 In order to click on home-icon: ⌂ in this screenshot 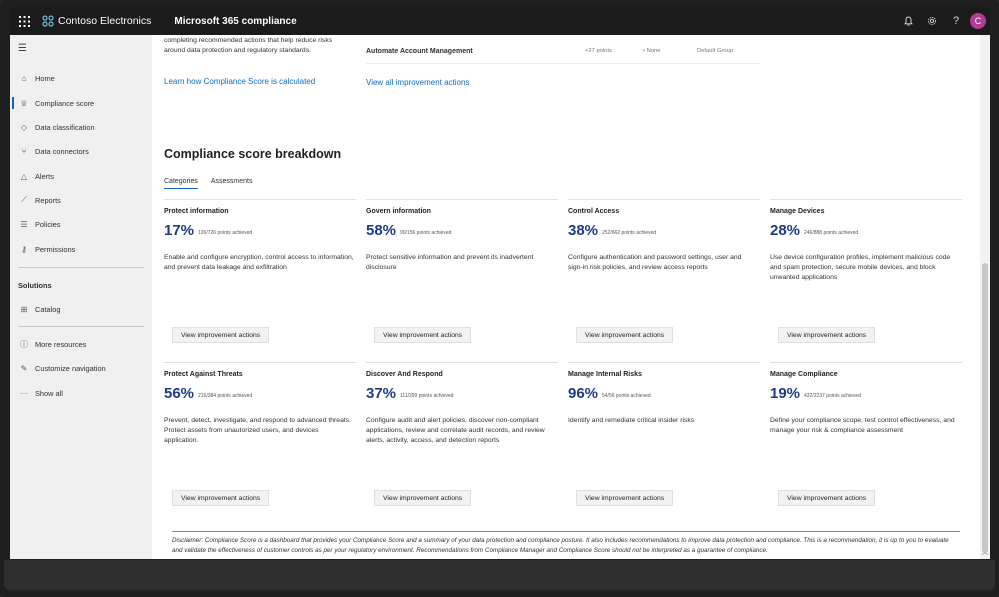, I will do `click(24, 78)`.